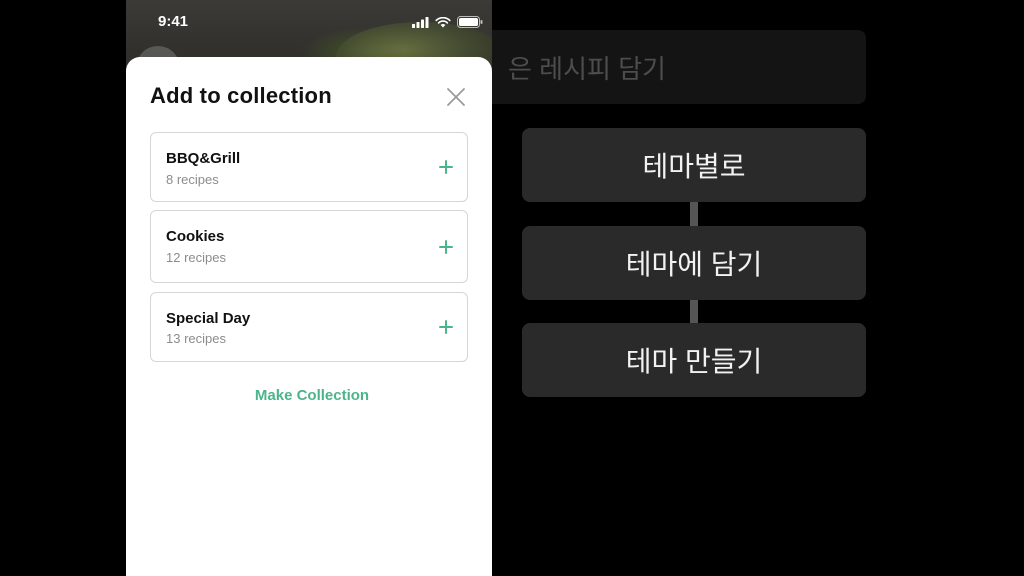 The image size is (1024, 576). I want to click on flow-step-add-to-theme: 테마에 담기, so click(694, 263).